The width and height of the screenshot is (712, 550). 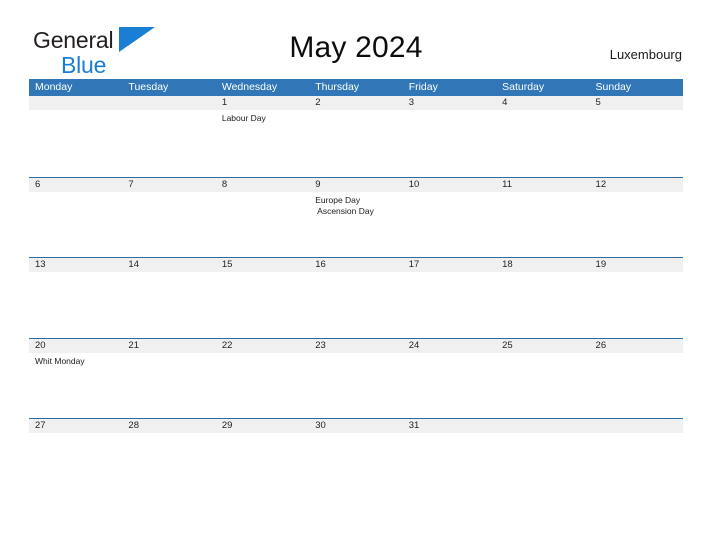 I want to click on day-cell-20: Whit Monday, so click(x=75, y=386).